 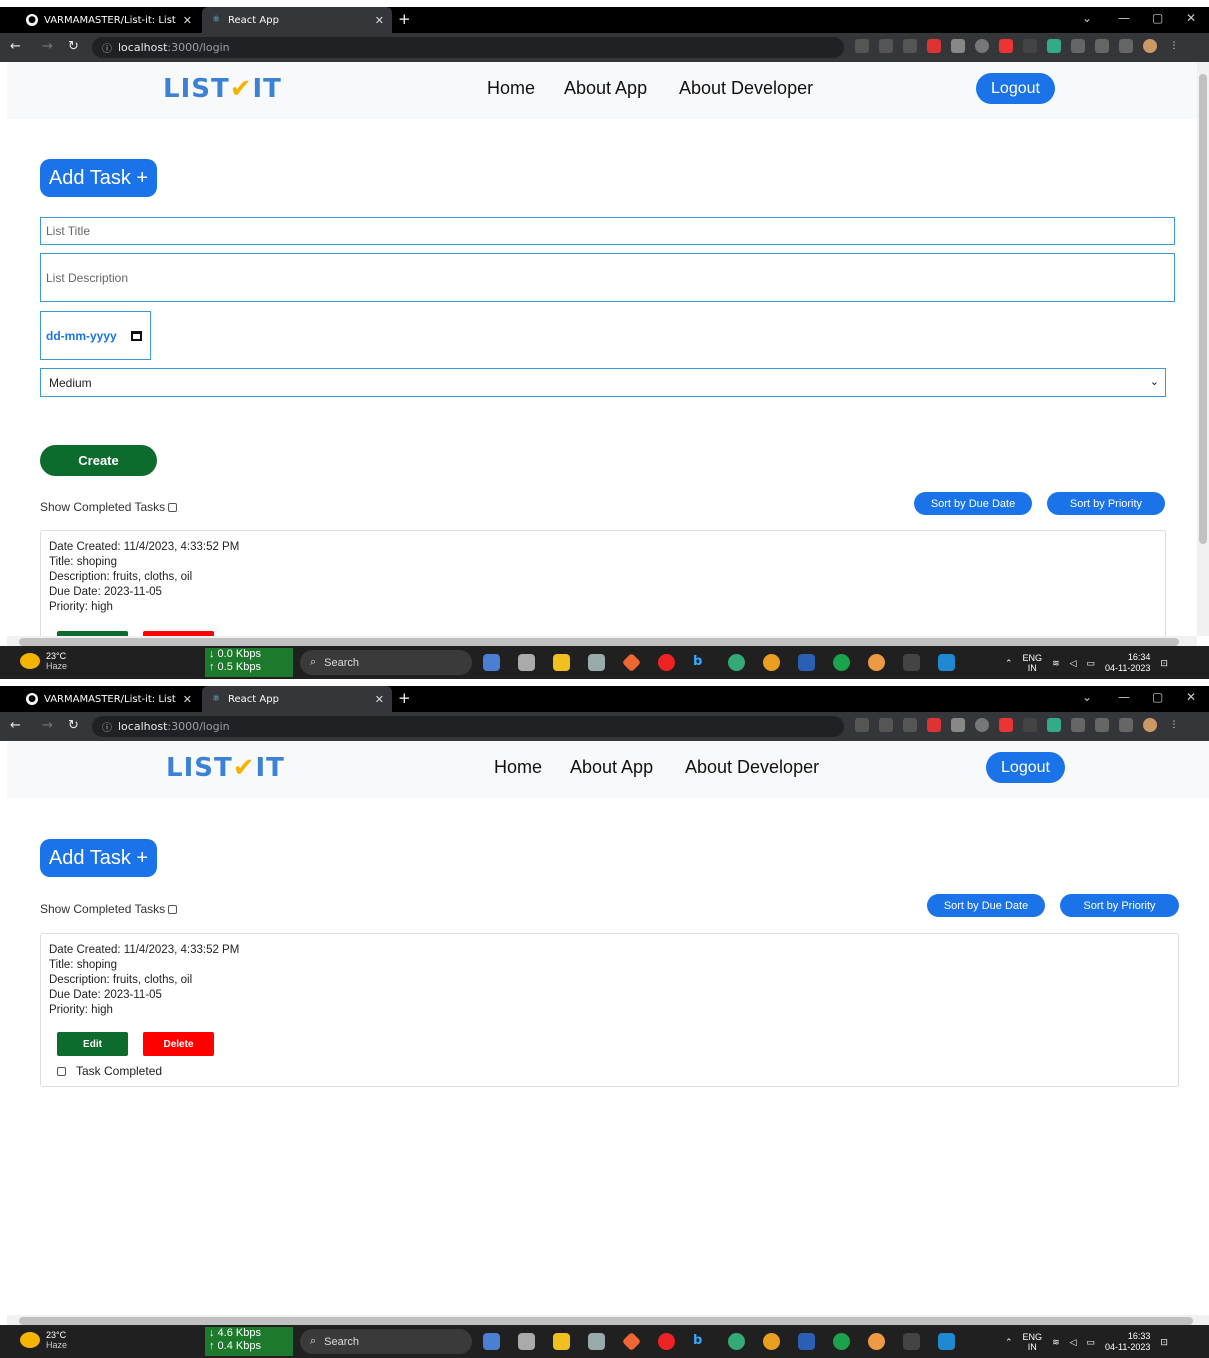 What do you see at coordinates (1127, 1342) in the screenshot?
I see `clock: 16:33 04-11-2023` at bounding box center [1127, 1342].